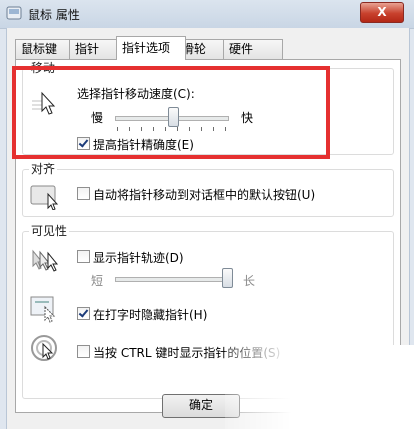 This screenshot has width=414, height=429. Describe the element at coordinates (382, 12) in the screenshot. I see `close-button: X` at that location.